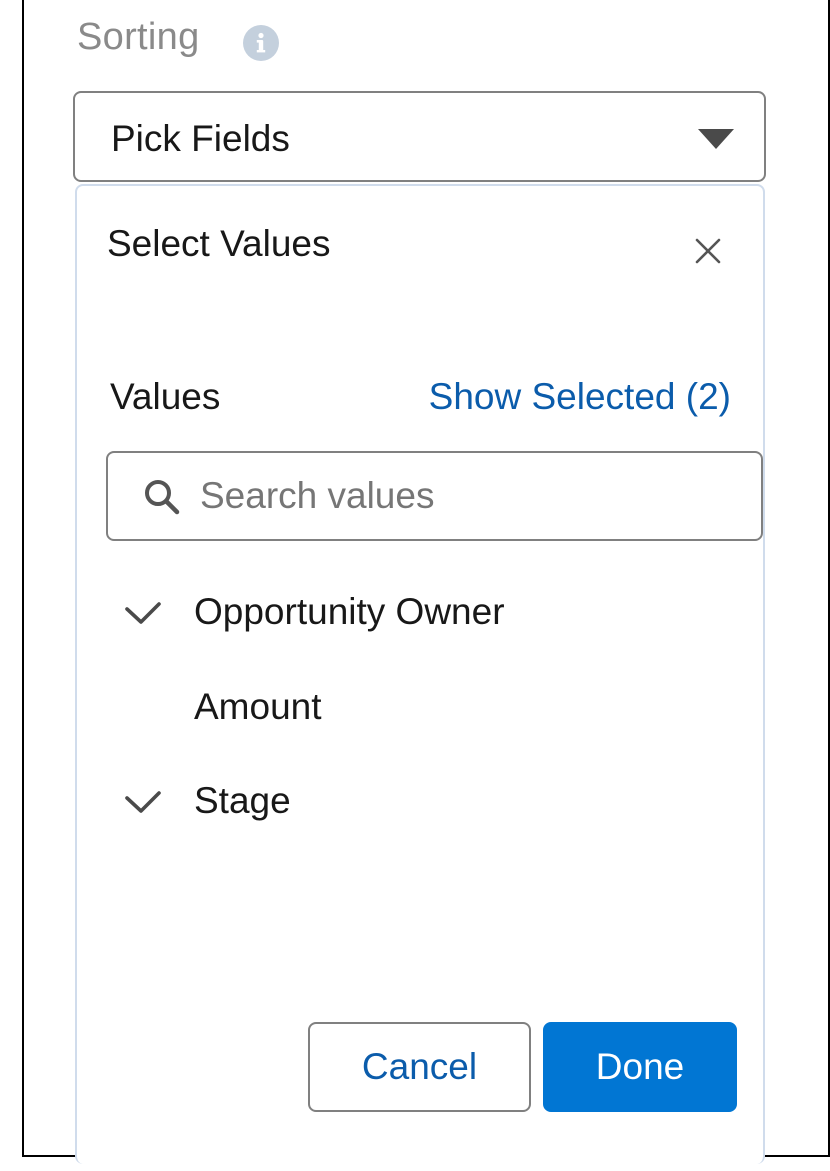 Image resolution: width=830 pixels, height=1171 pixels. I want to click on sorting-label: Sorting, so click(138, 37).